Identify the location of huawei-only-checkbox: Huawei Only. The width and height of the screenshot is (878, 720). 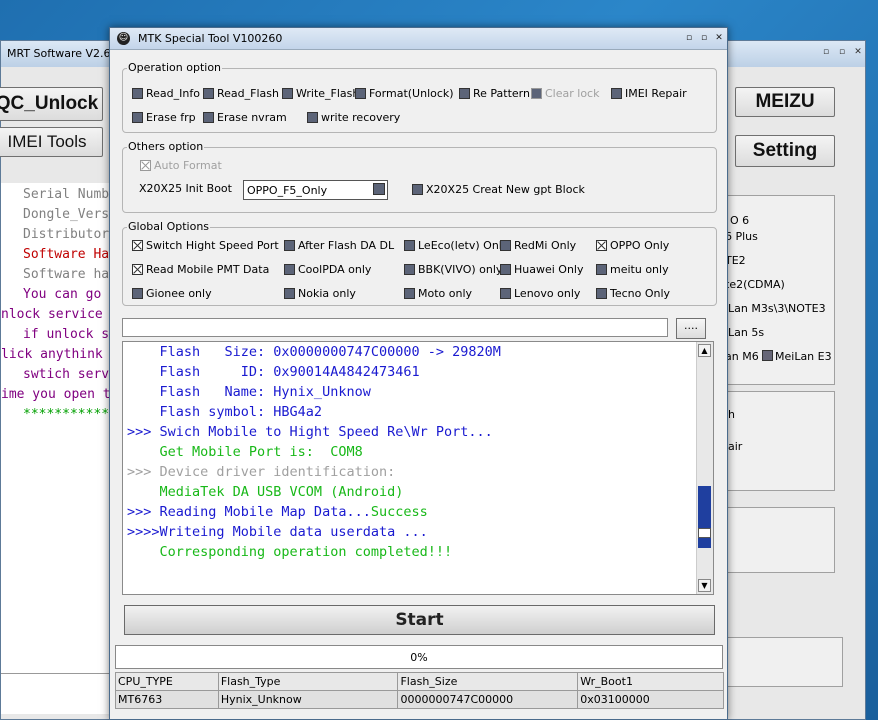
(542, 269).